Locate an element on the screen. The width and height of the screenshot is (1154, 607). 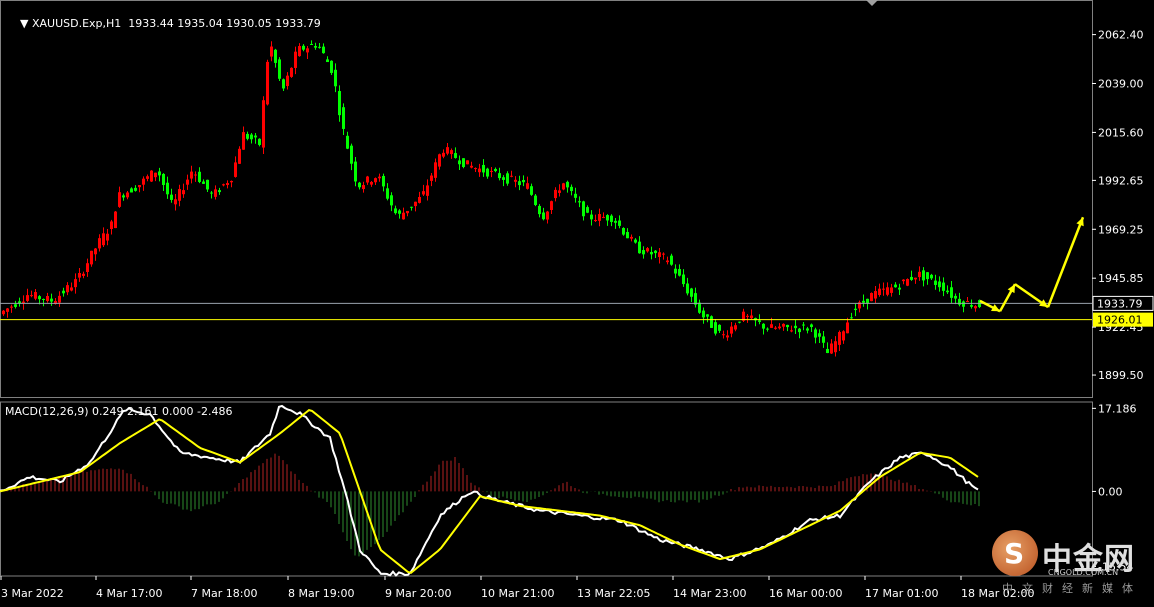
cngold-watermark: S 中金网 CNGOLD.COM.CN 中文财经新媒体 is located at coordinates (1067, 564).